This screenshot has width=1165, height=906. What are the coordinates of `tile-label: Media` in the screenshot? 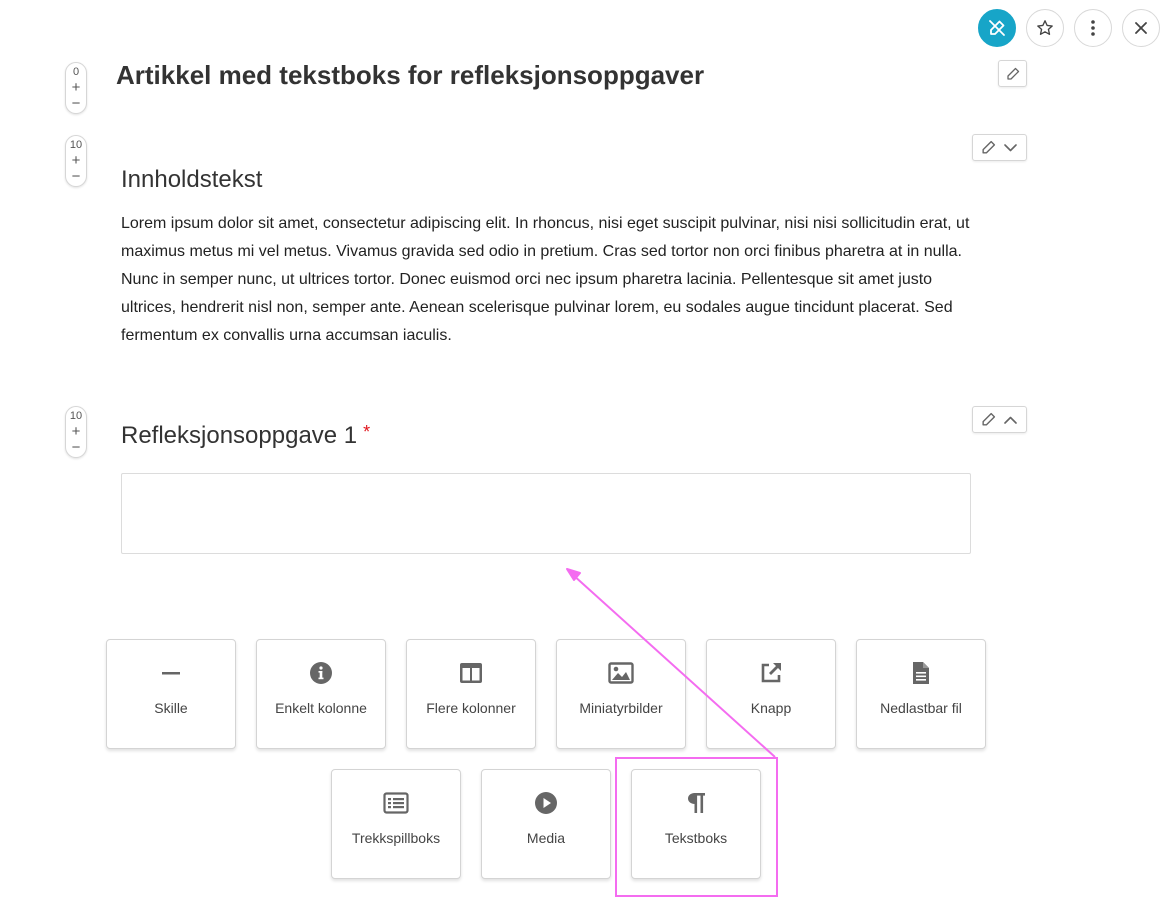 It's located at (546, 838).